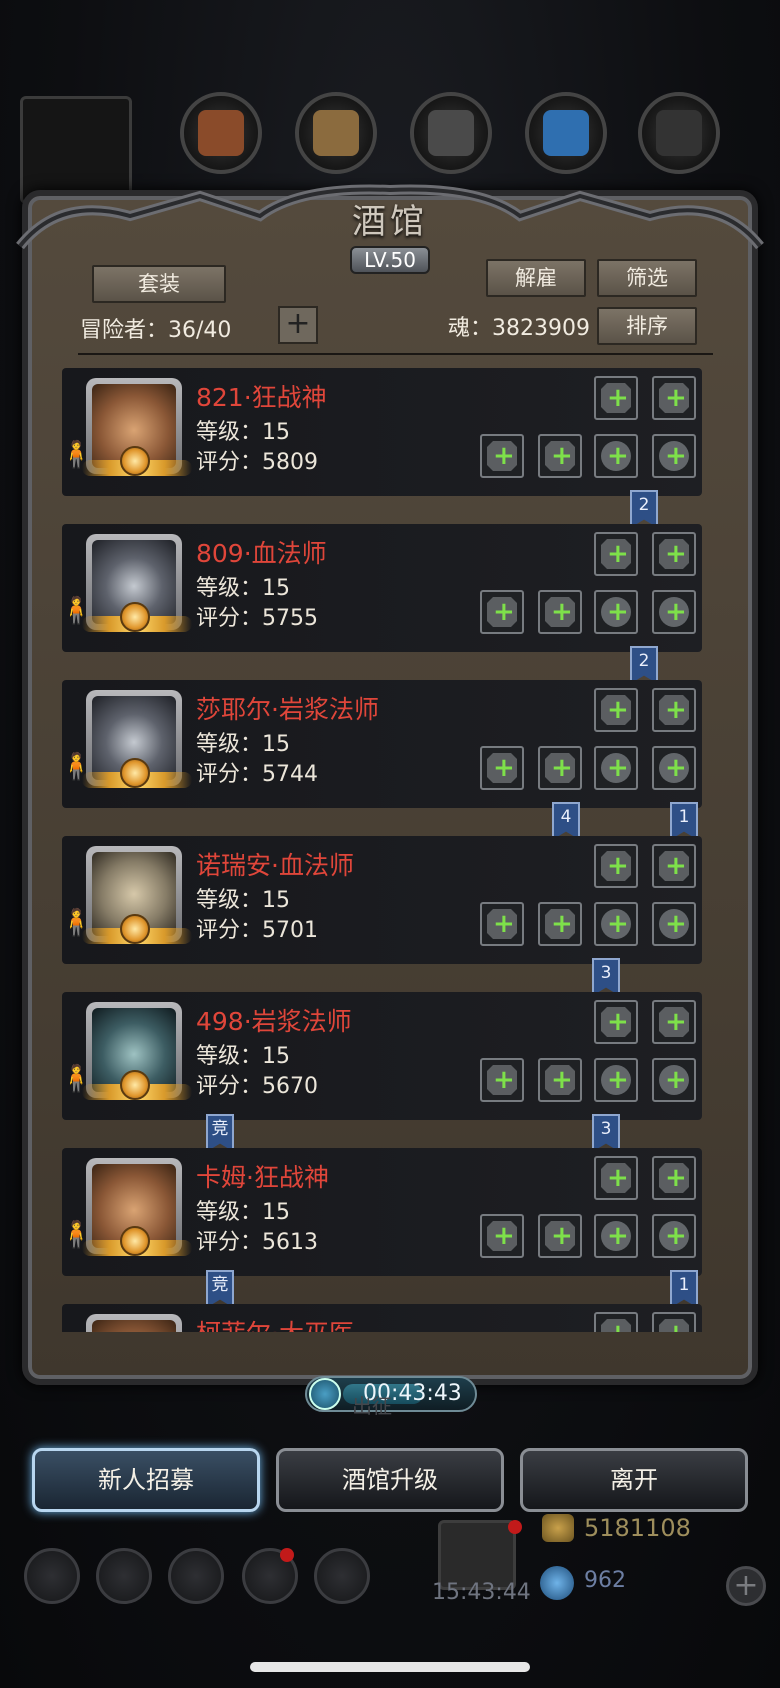 This screenshot has height=1688, width=780. What do you see at coordinates (298, 325) in the screenshot?
I see `add-capacity-button: +` at bounding box center [298, 325].